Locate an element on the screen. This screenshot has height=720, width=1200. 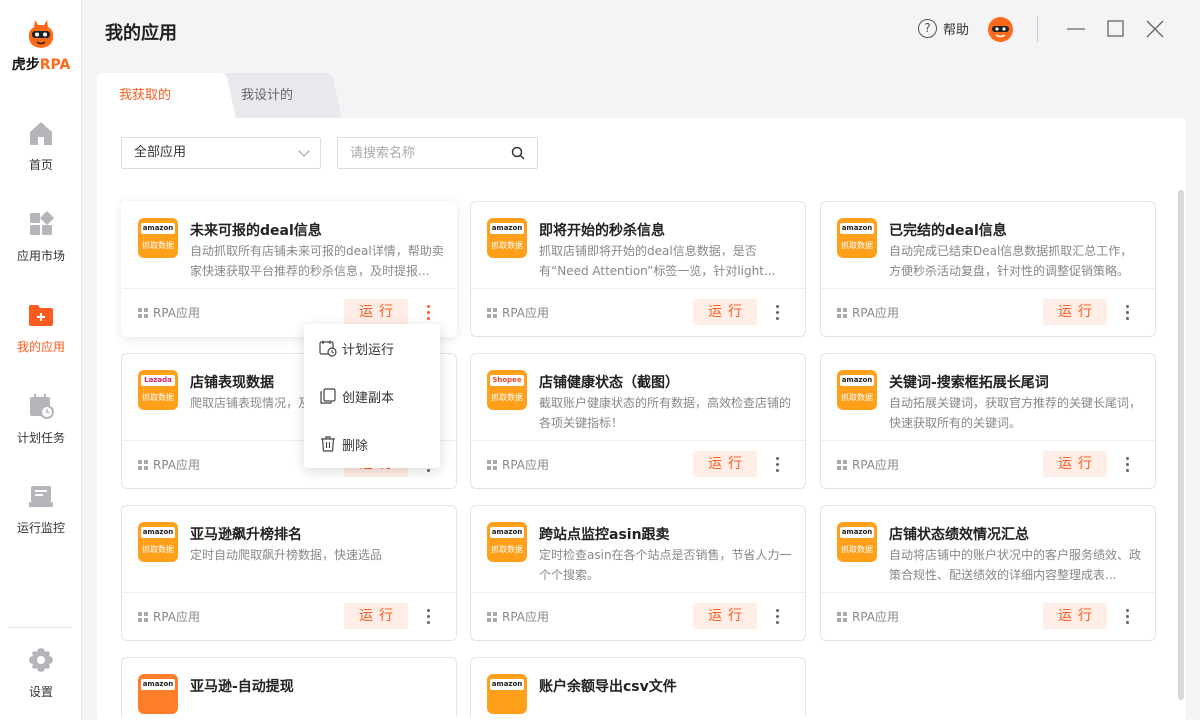
trash-icon is located at coordinates (328, 444).